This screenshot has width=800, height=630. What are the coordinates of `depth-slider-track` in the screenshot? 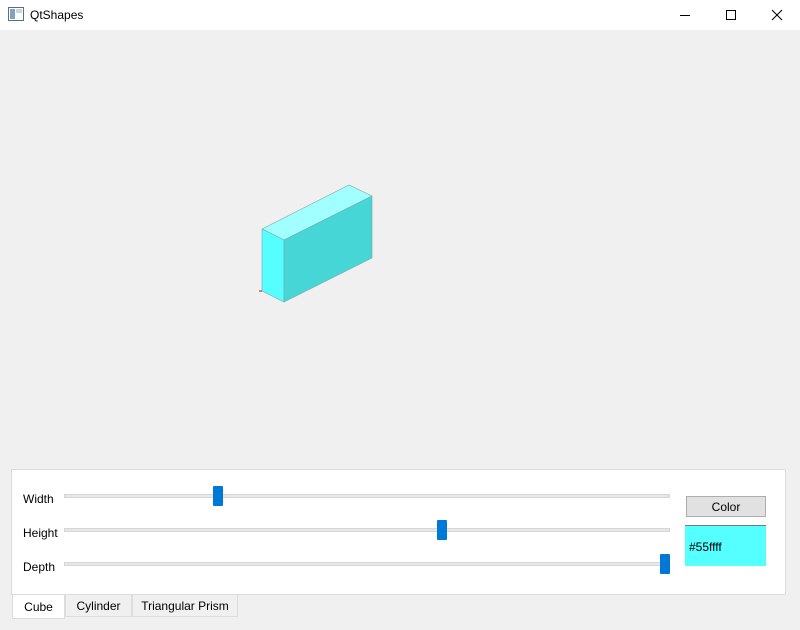 It's located at (367, 564).